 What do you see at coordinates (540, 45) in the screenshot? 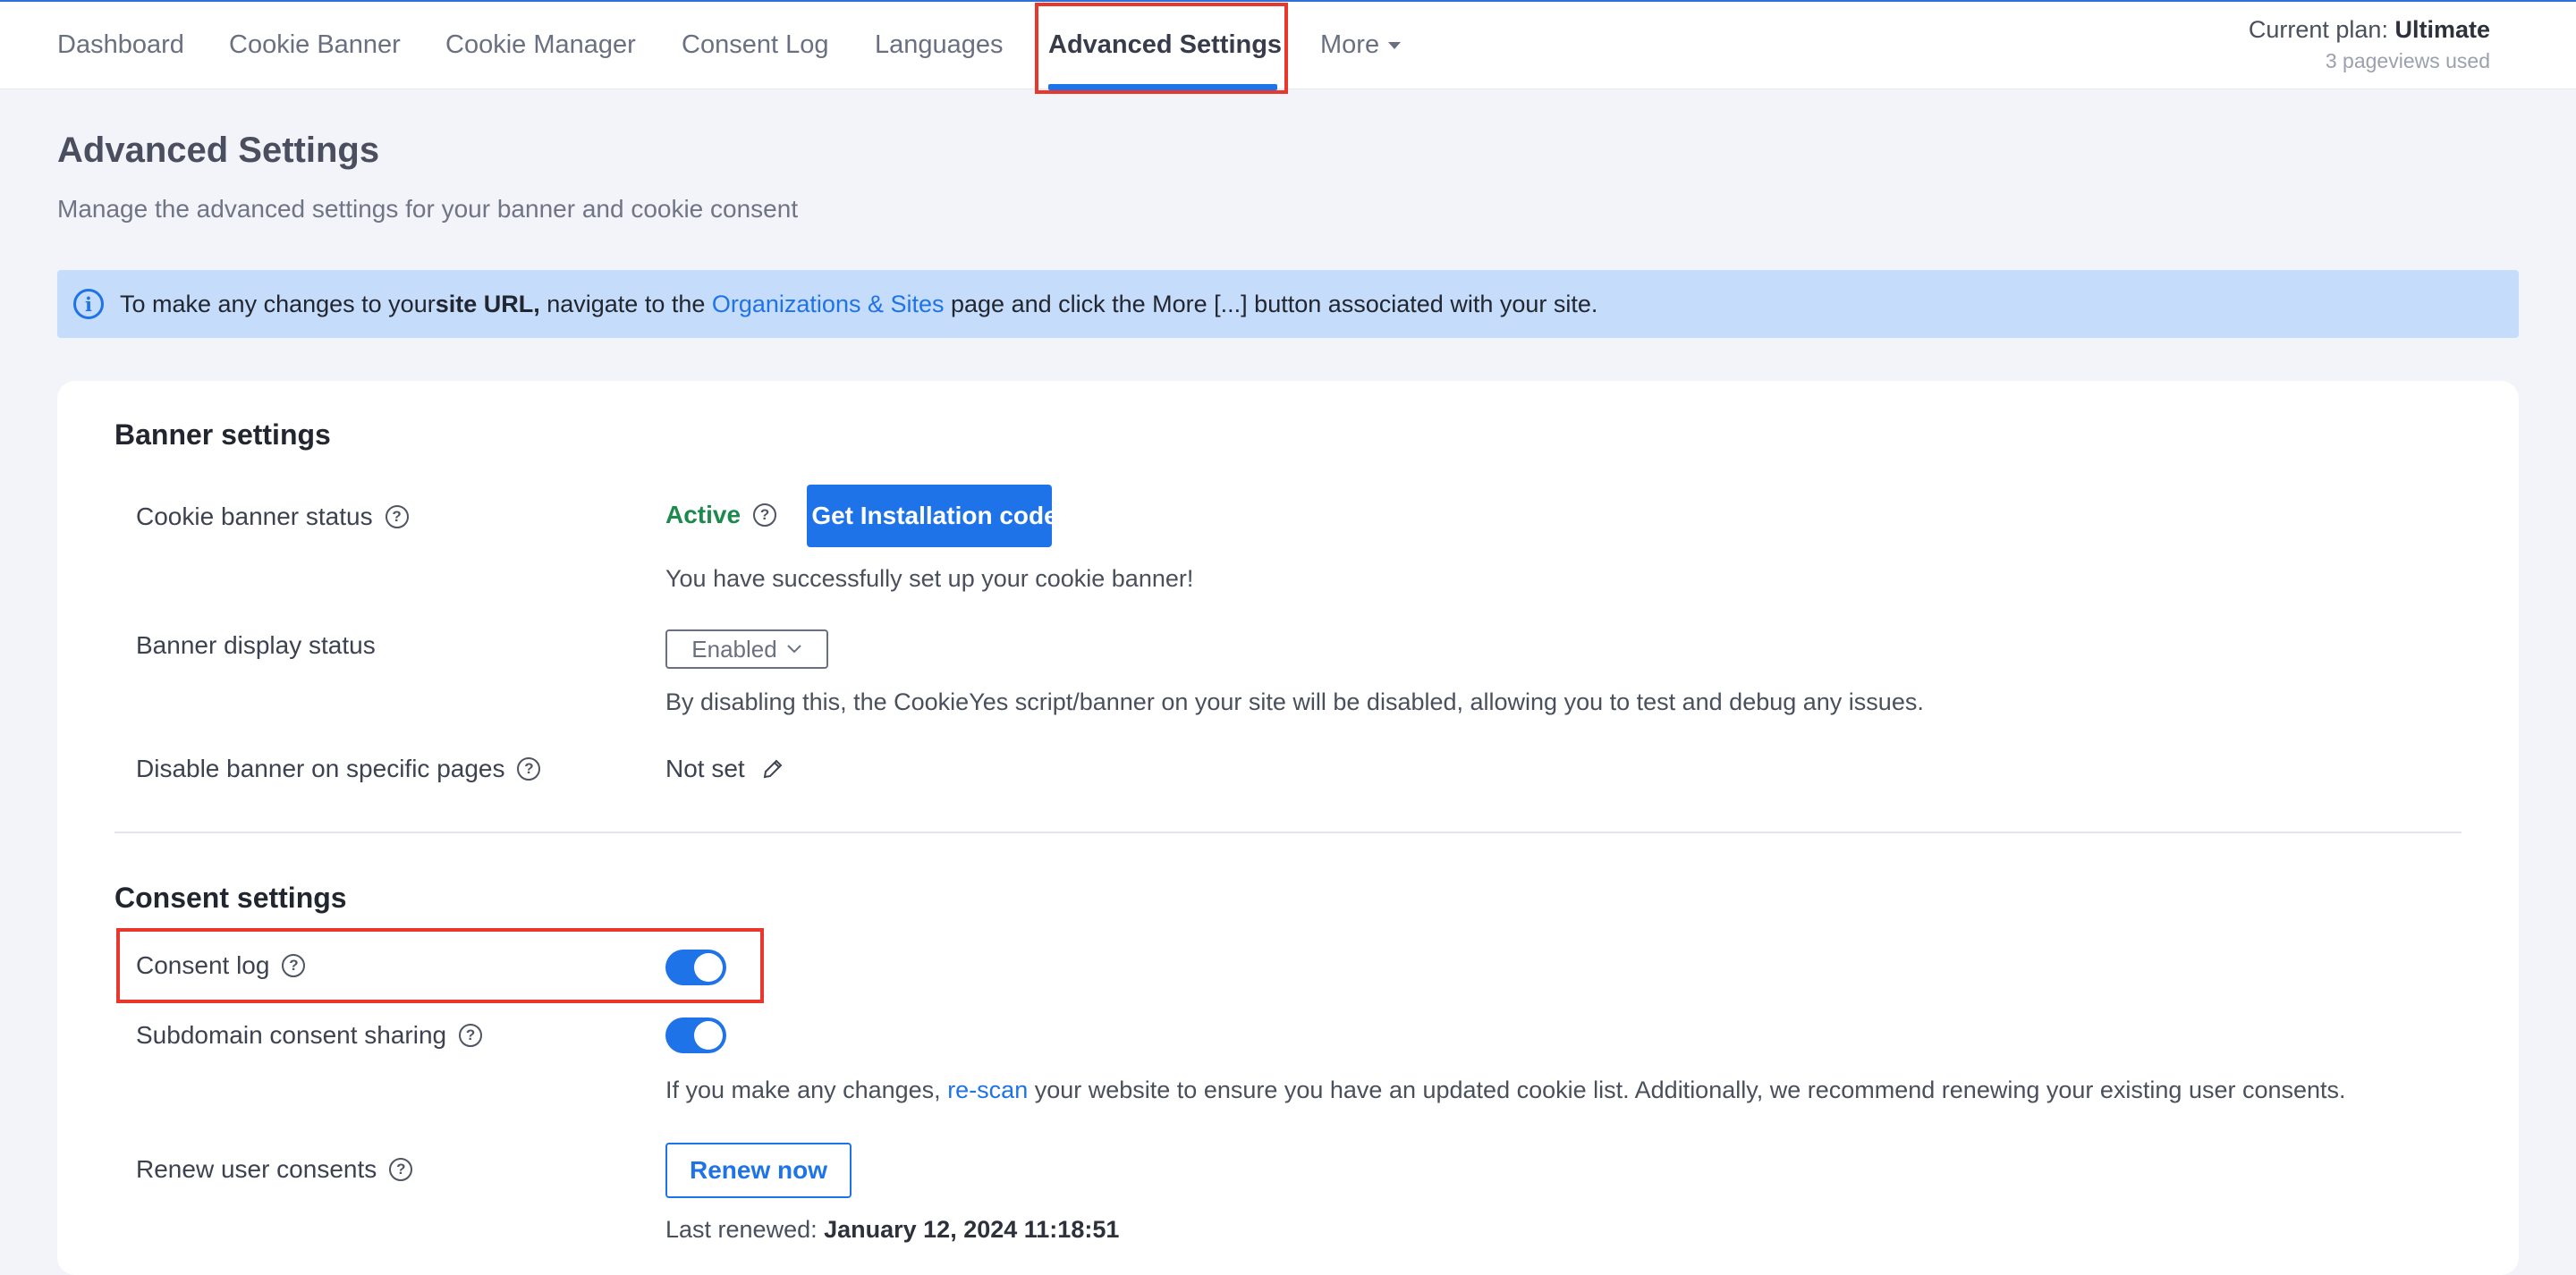
I see `nav-cookie-manager: Cookie Manager` at bounding box center [540, 45].